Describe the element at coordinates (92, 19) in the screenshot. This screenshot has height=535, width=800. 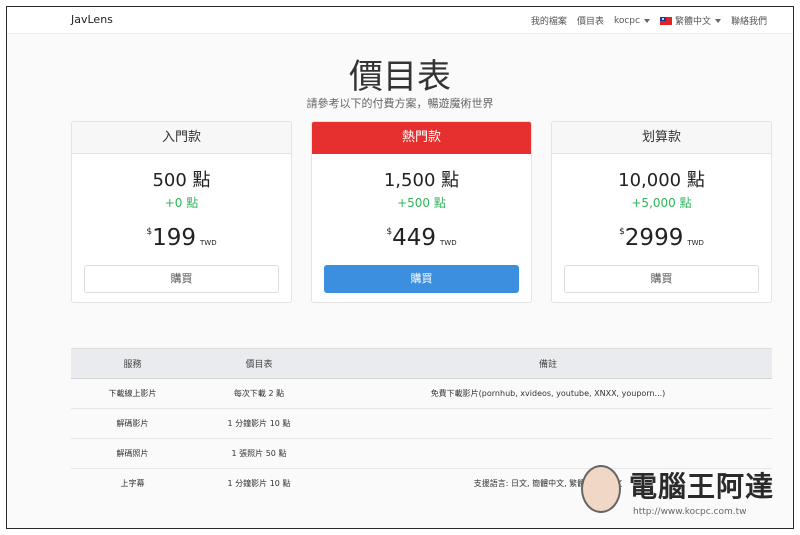
I see `brand-logo: JavLens` at that location.